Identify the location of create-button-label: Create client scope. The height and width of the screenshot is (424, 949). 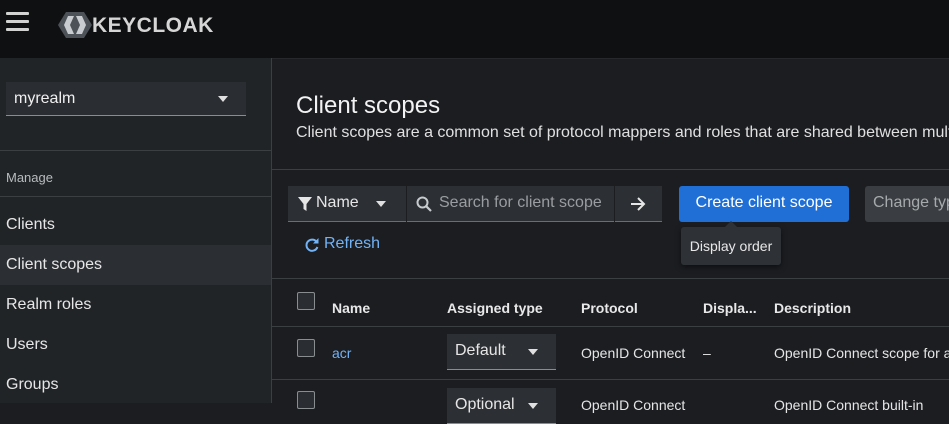
(764, 202).